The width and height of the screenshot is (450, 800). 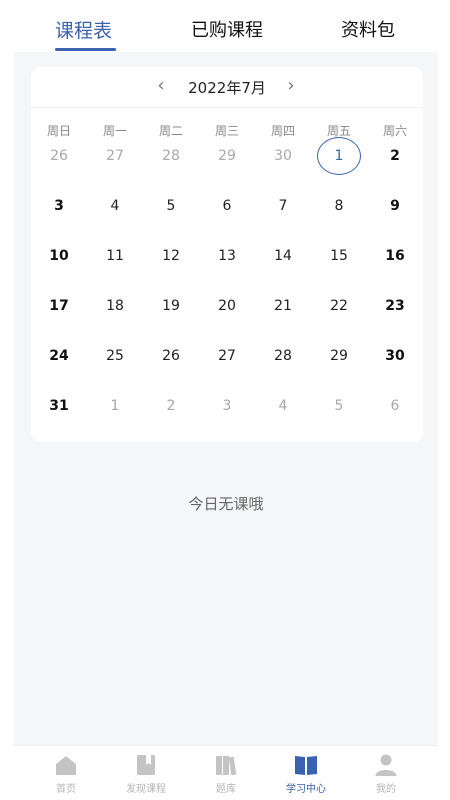 What do you see at coordinates (170, 131) in the screenshot?
I see `weekday-label: 周二` at bounding box center [170, 131].